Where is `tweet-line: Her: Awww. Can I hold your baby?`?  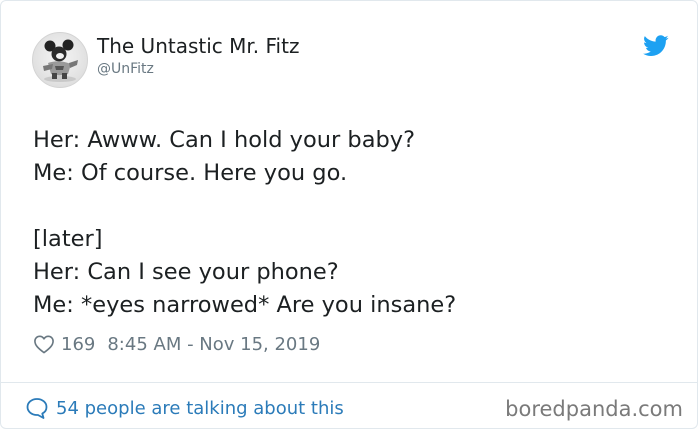 tweet-line: Her: Awww. Can I hold your baby? is located at coordinates (224, 140).